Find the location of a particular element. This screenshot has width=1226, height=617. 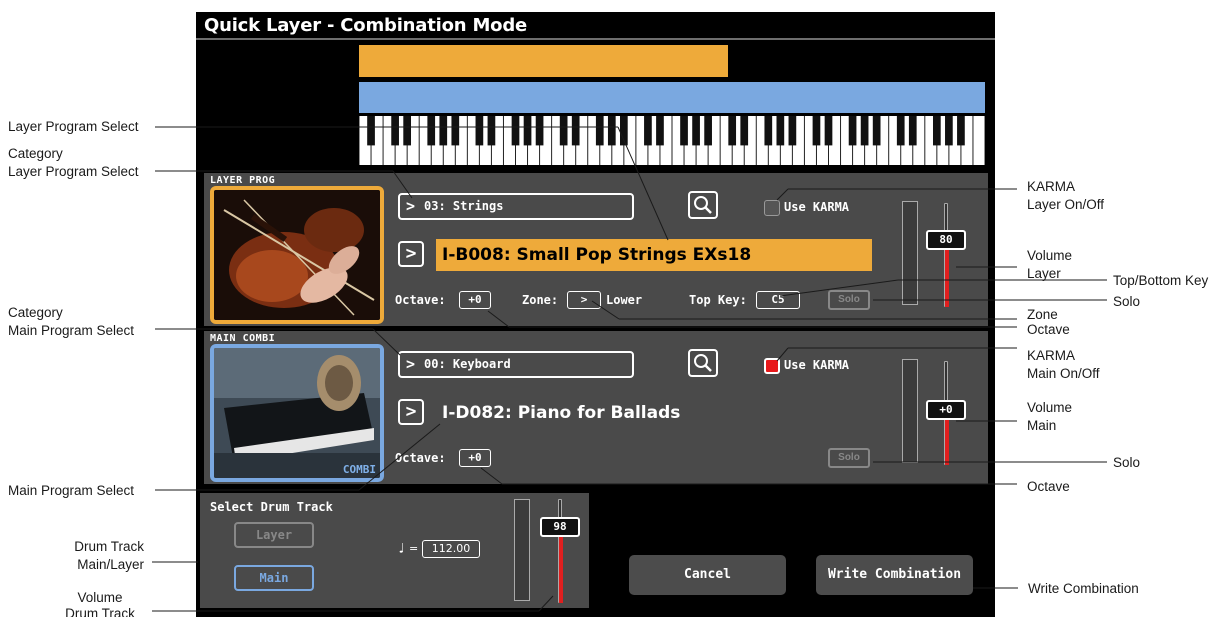

write-combination-button: Write Combination is located at coordinates (894, 575).